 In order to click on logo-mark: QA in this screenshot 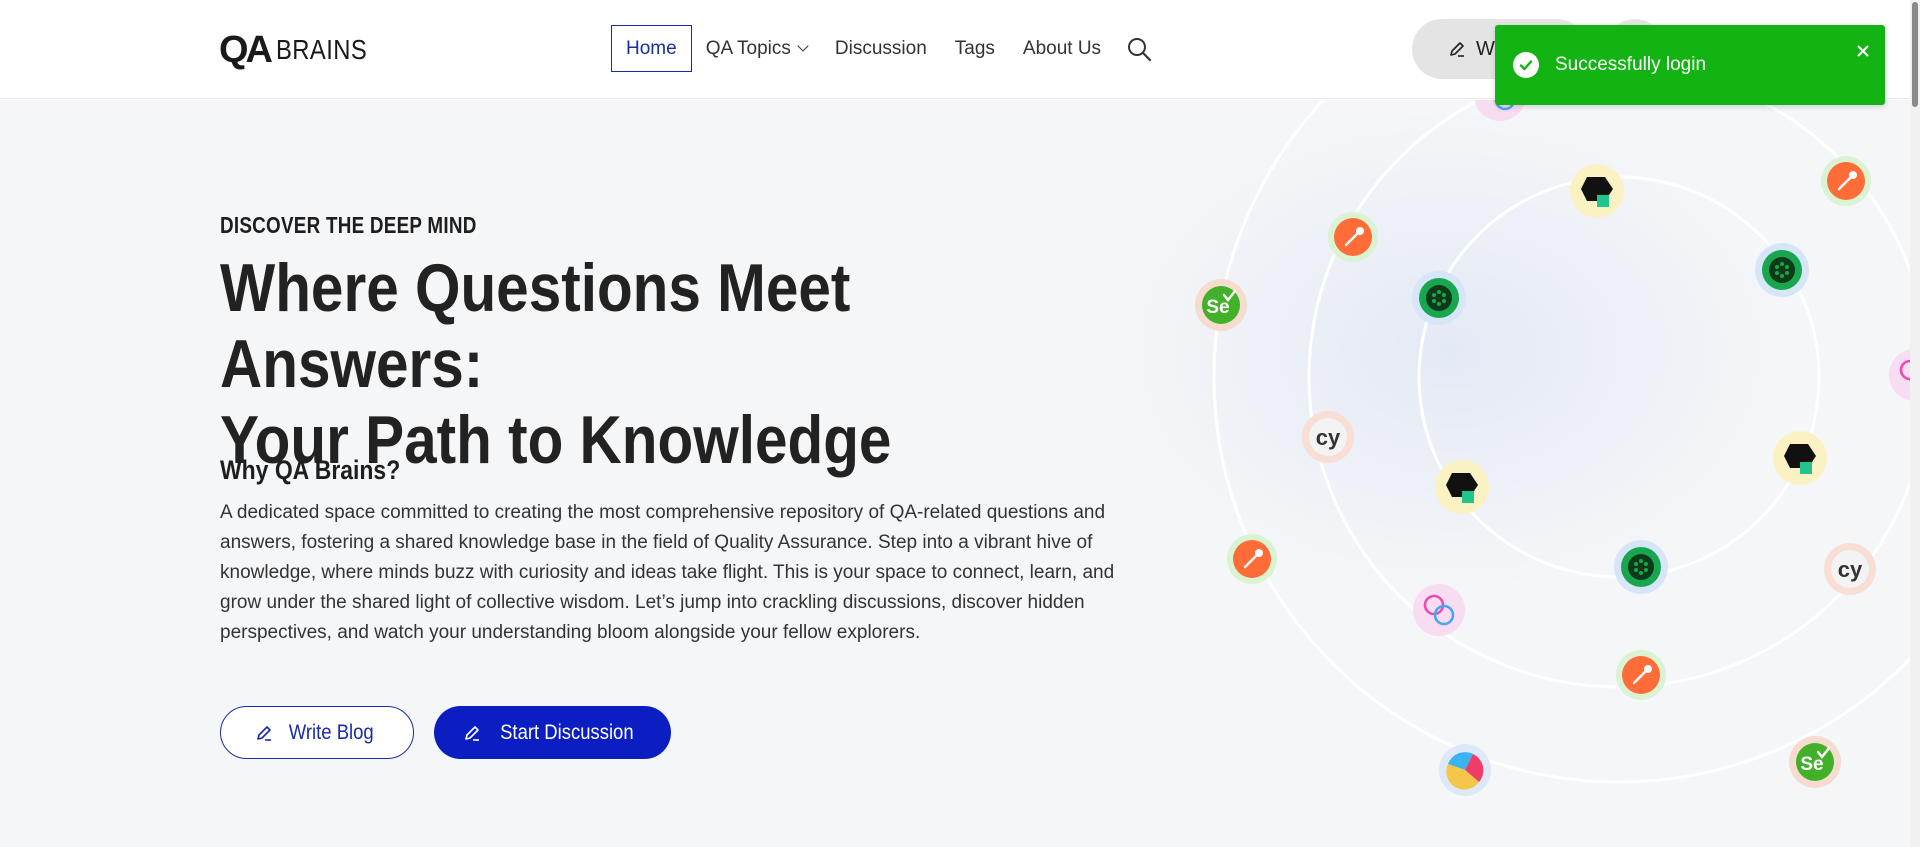, I will do `click(246, 49)`.